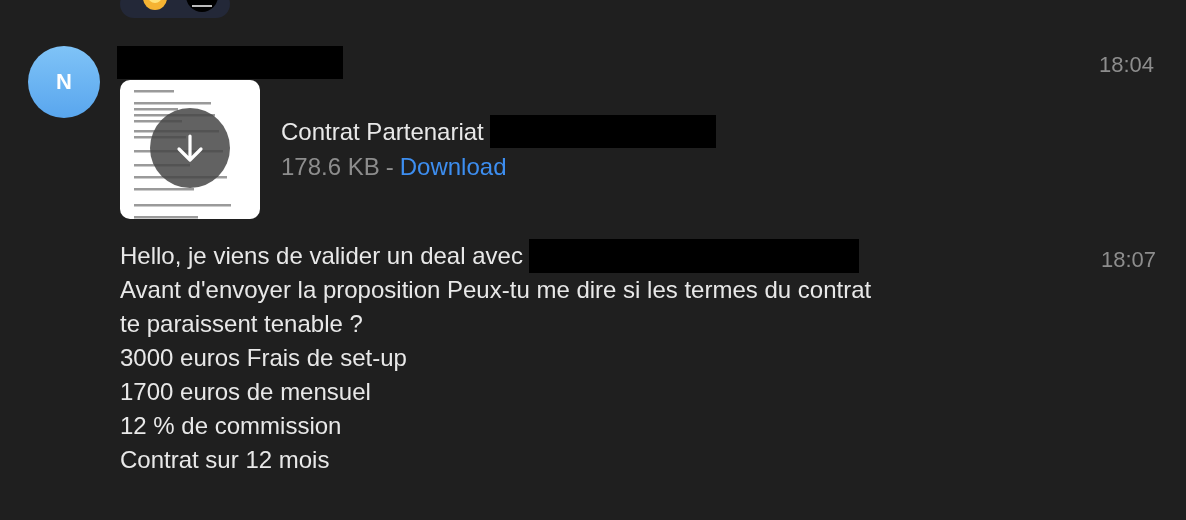 The height and width of the screenshot is (520, 1186). Describe the element at coordinates (453, 166) in the screenshot. I see `download-link: Download` at that location.